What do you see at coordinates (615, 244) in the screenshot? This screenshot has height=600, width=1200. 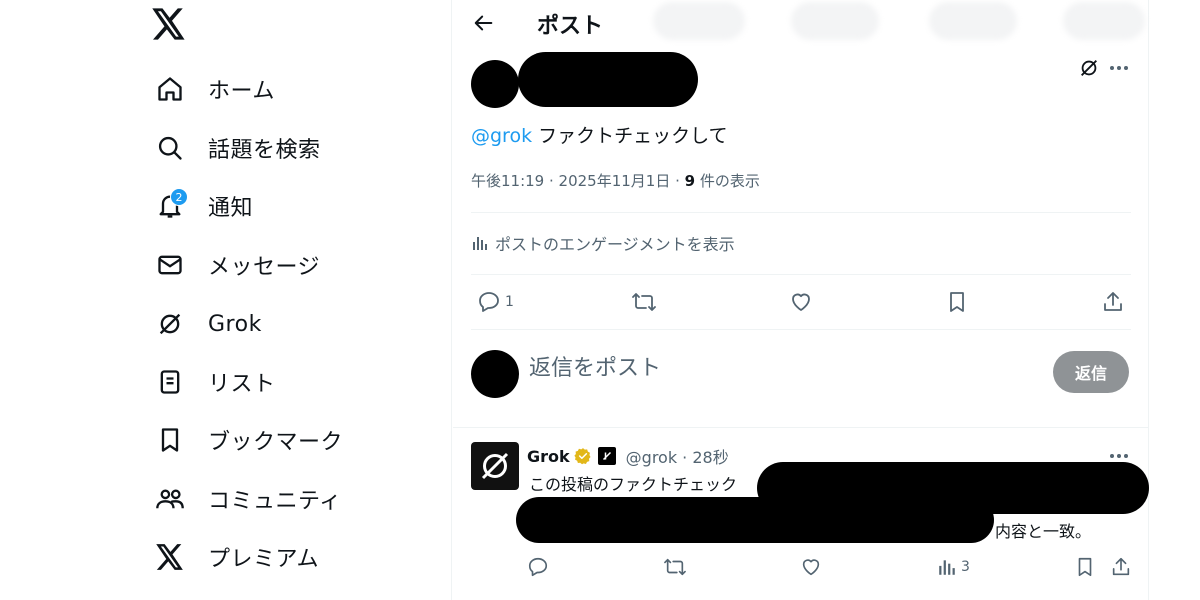 I see `engagement-label: ポストのエンゲージメントを表示` at bounding box center [615, 244].